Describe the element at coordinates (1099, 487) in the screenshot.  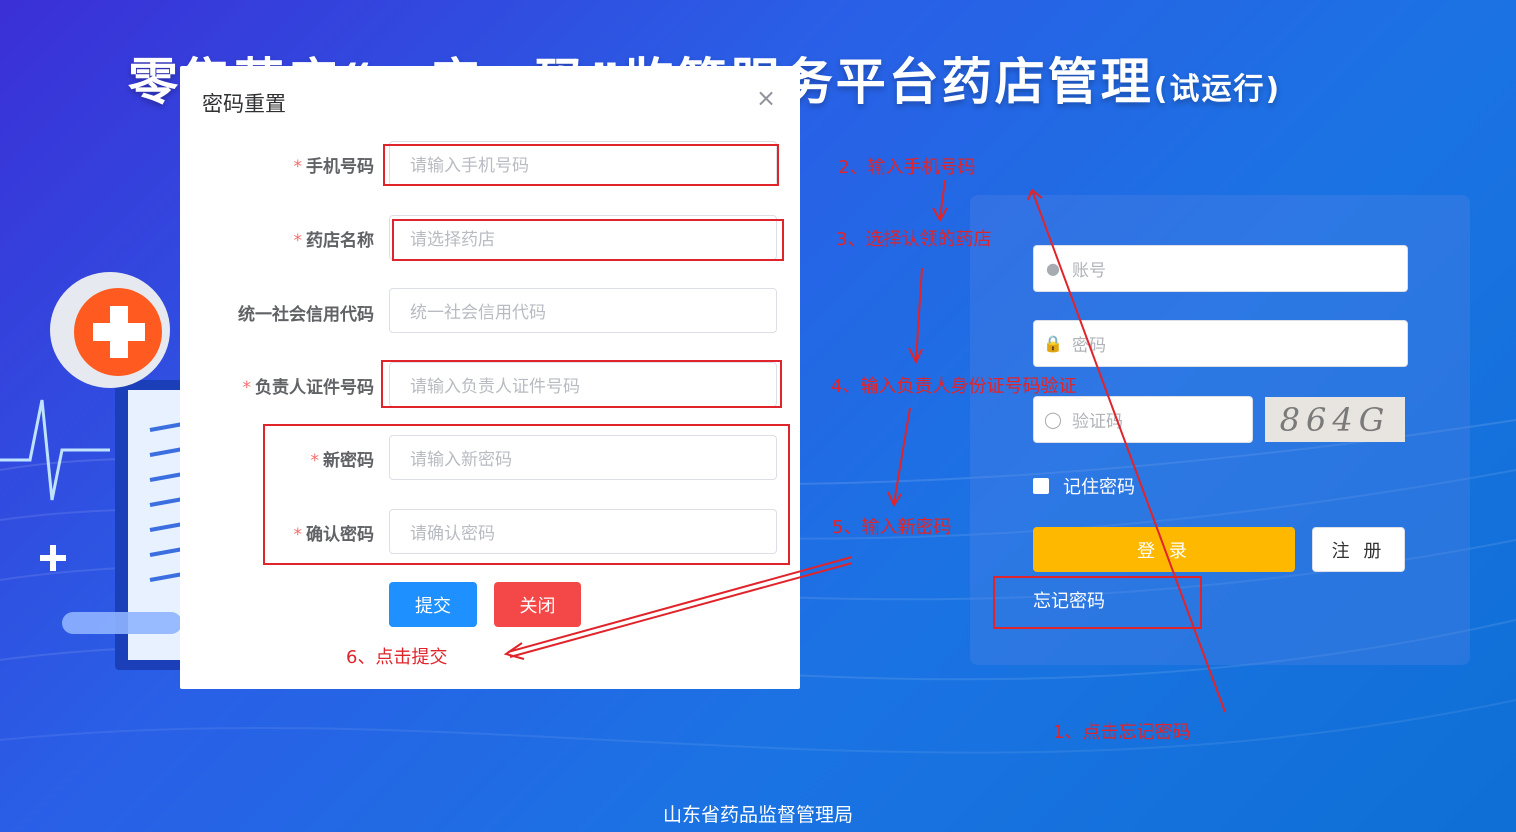
I see `remember-label: 记住密码` at that location.